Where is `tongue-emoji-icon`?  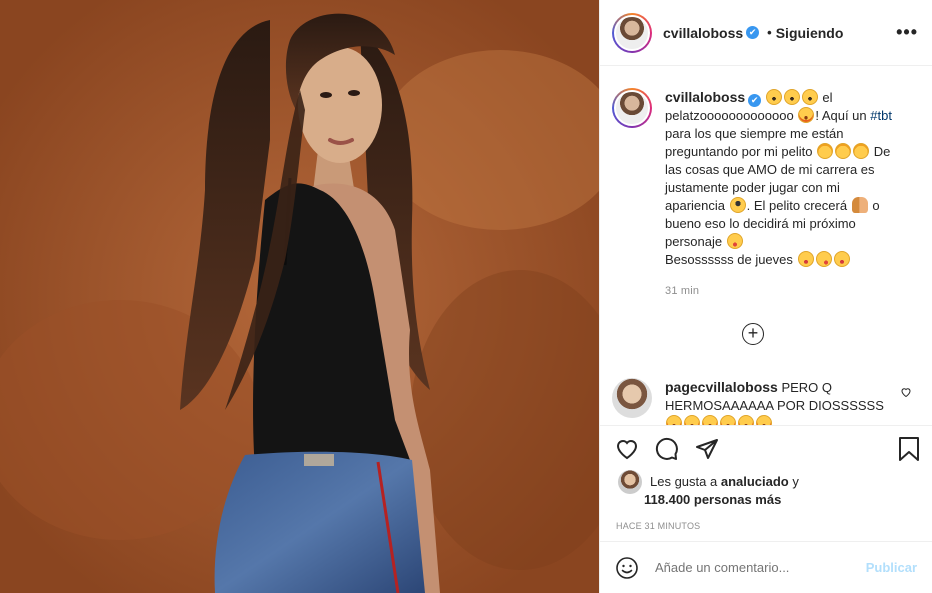
tongue-emoji-icon is located at coordinates (734, 241).